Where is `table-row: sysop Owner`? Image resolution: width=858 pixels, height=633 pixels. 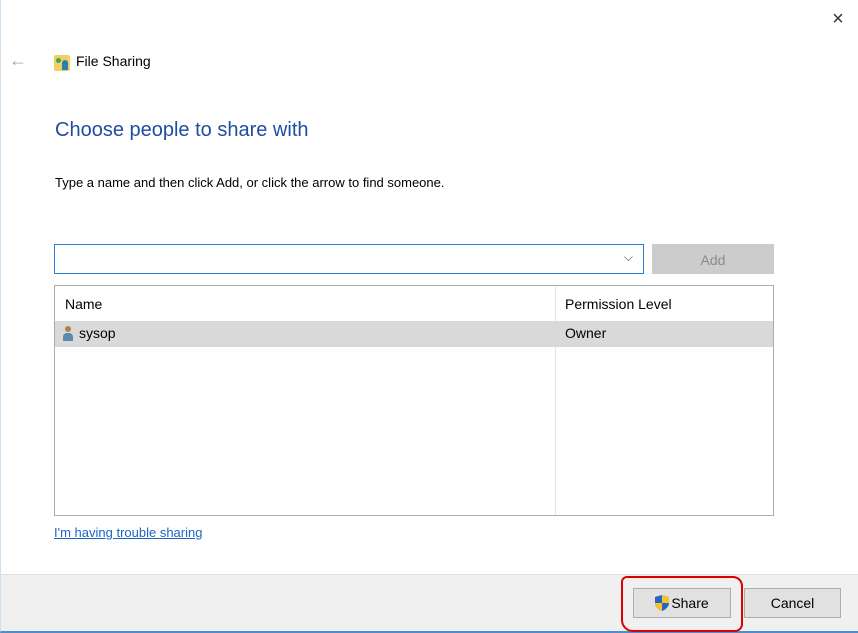
table-row: sysop Owner is located at coordinates (414, 334).